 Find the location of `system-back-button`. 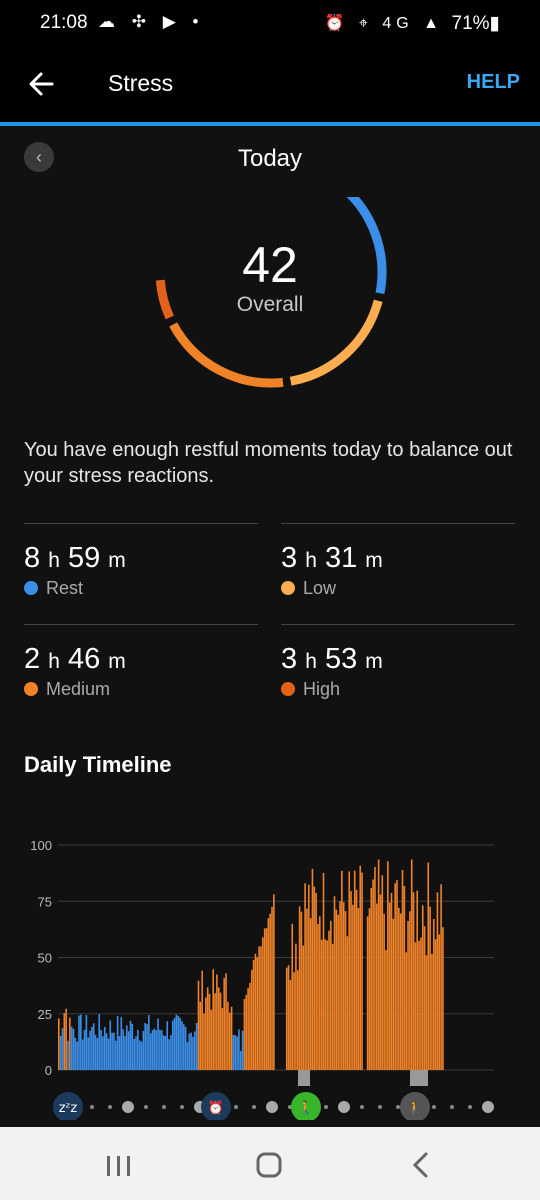

system-back-button is located at coordinates (420, 1165).